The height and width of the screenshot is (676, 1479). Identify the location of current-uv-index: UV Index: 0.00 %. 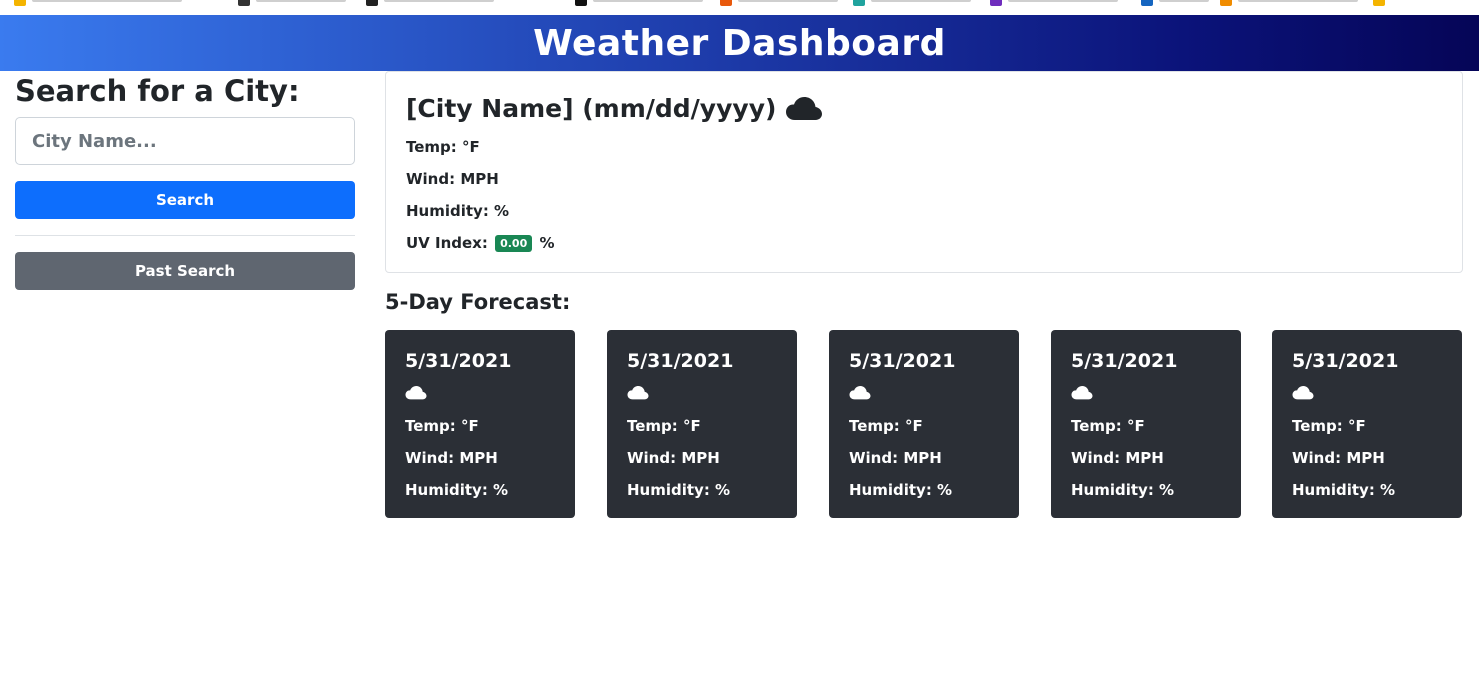
(480, 243).